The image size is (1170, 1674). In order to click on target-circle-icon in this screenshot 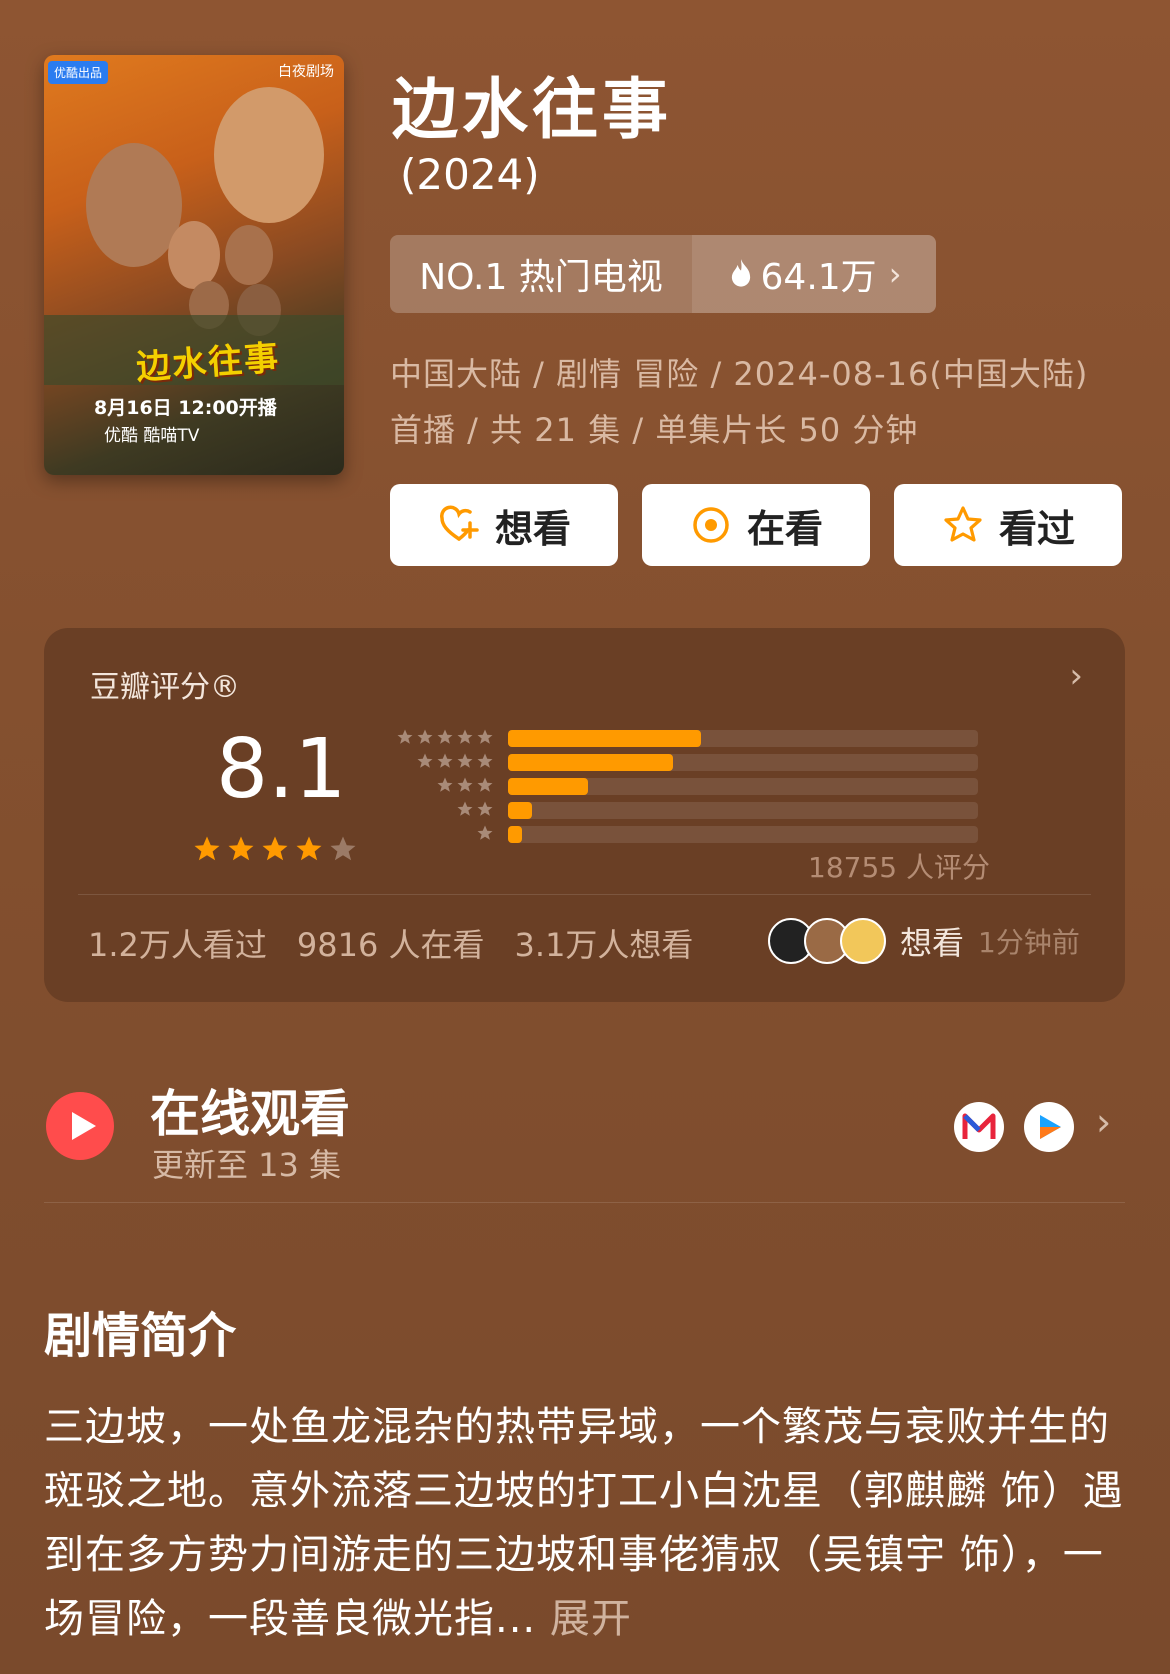, I will do `click(711, 525)`.